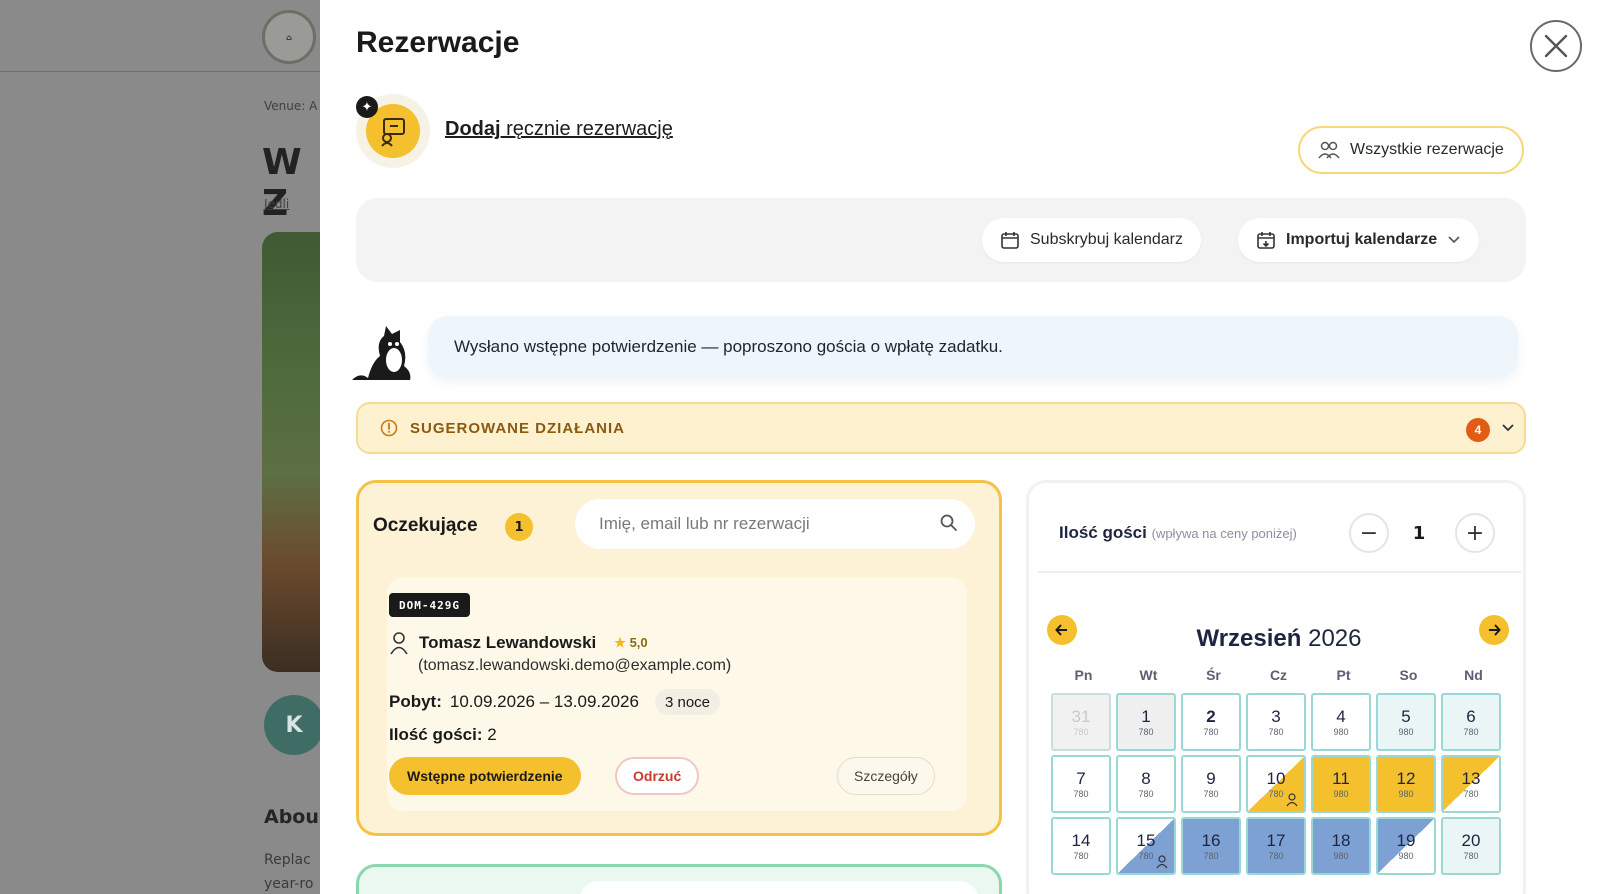 The image size is (1600, 894). I want to click on calendar-day: 9 780, so click(1211, 784).